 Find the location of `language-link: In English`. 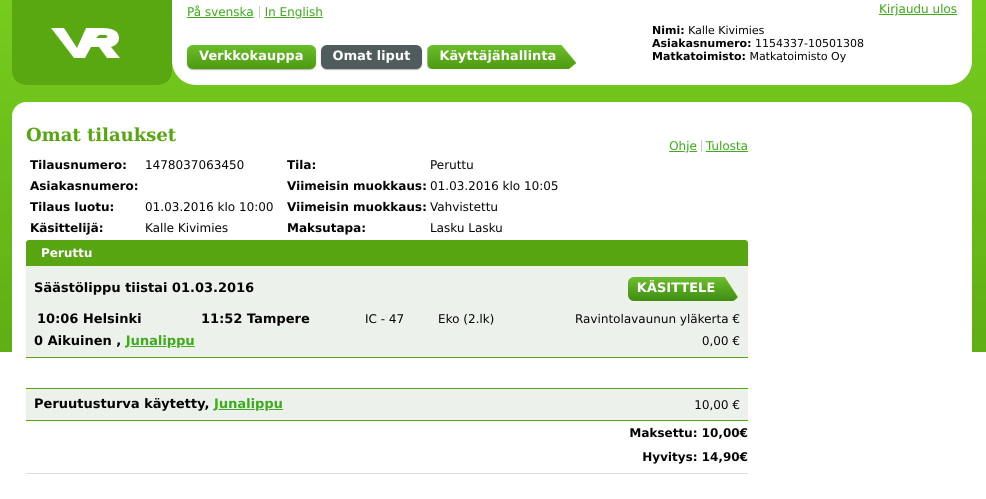

language-link: In English is located at coordinates (293, 12).